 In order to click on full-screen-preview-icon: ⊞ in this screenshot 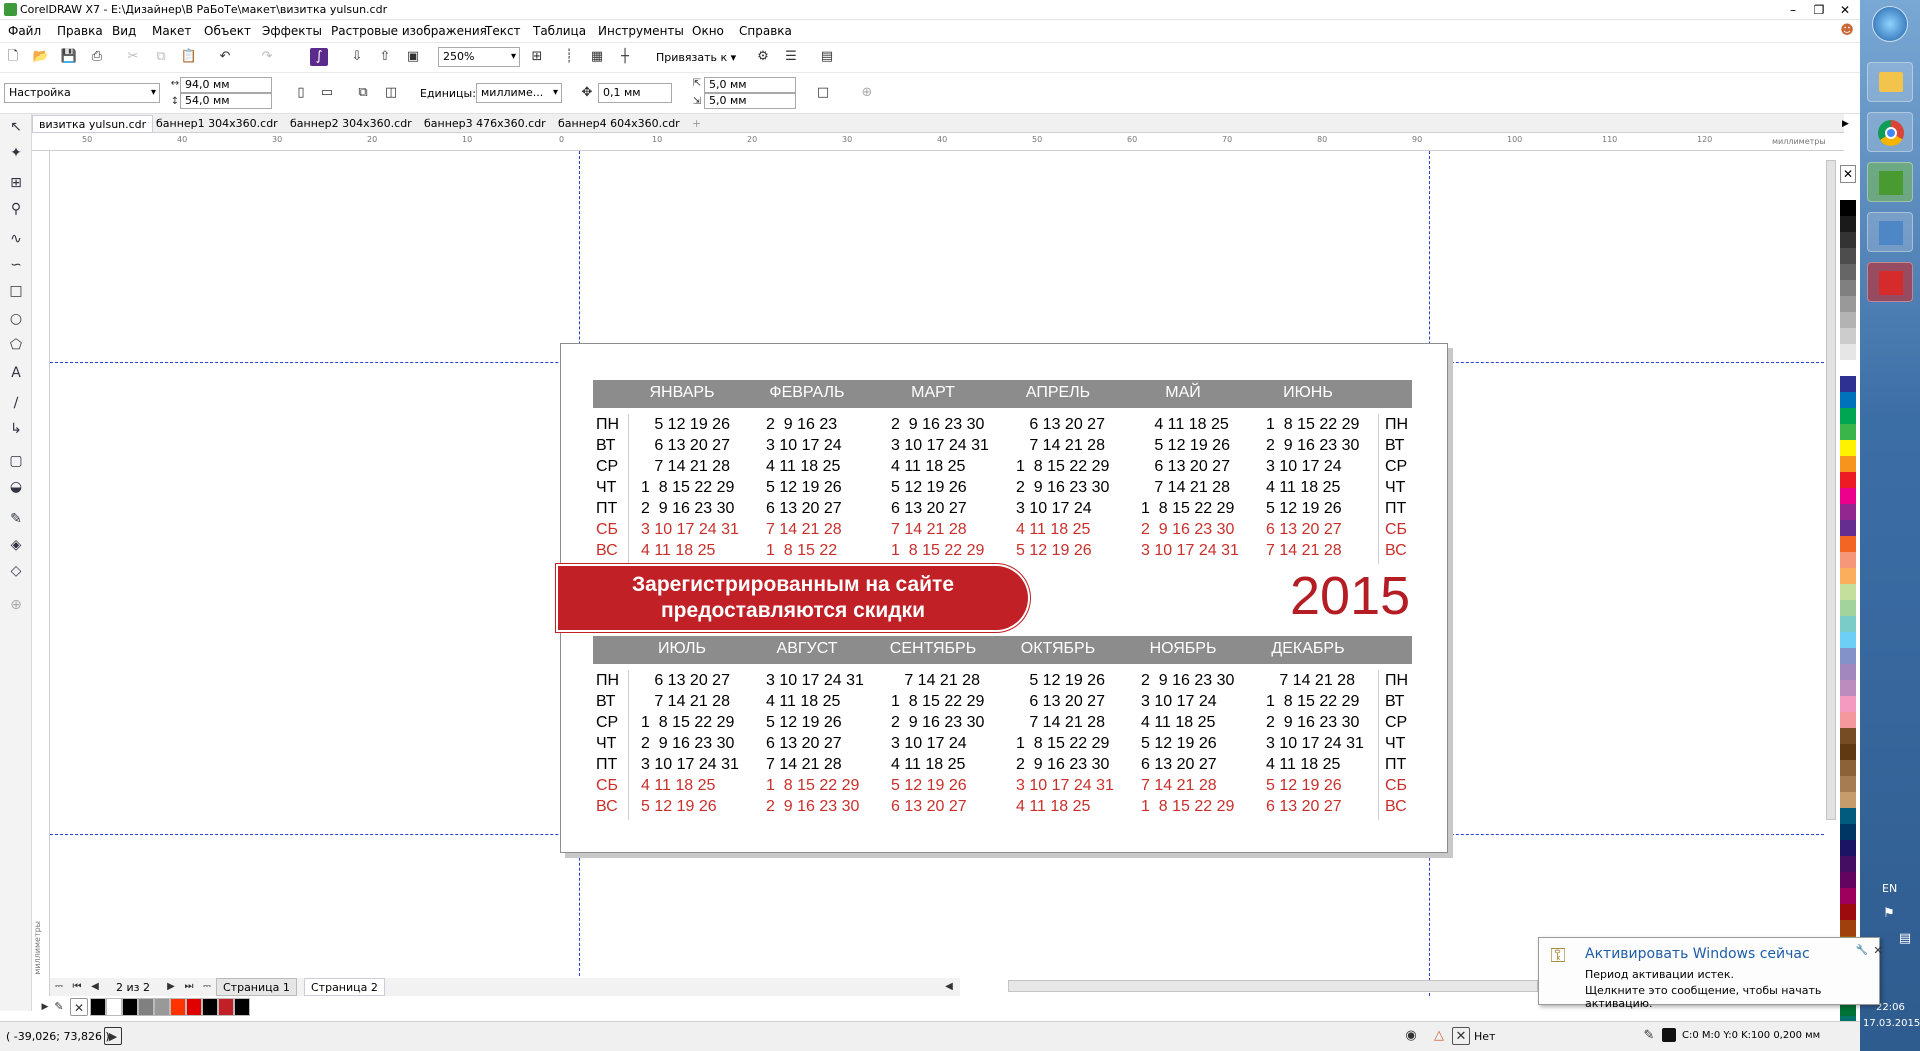, I will do `click(537, 57)`.